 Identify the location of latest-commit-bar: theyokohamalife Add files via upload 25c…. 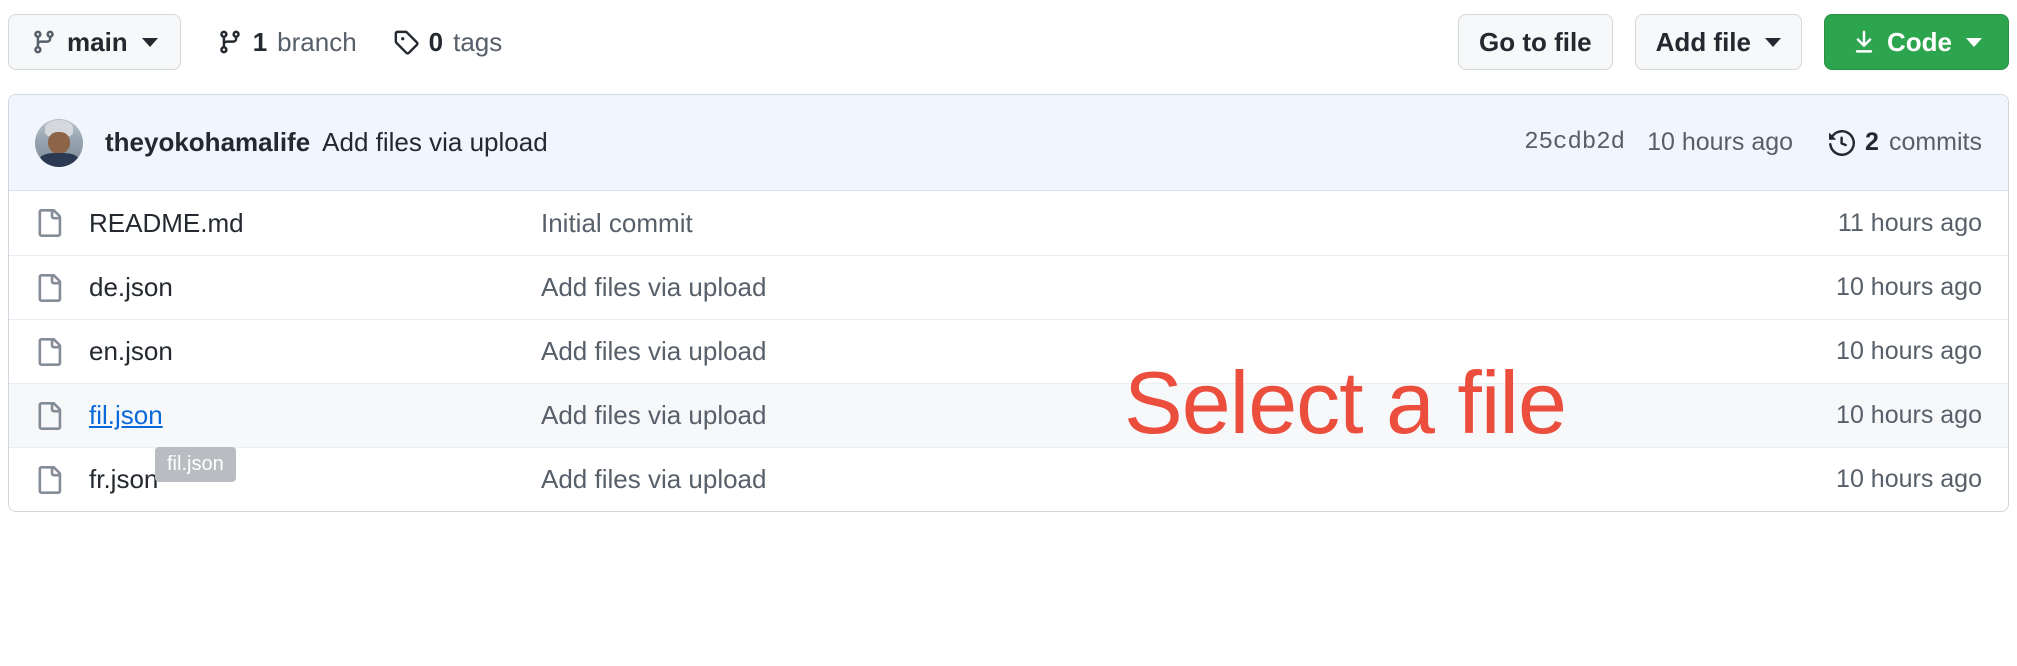
(1008, 143).